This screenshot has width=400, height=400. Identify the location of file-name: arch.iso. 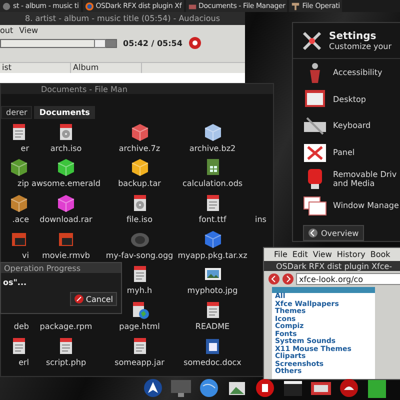
(66, 148).